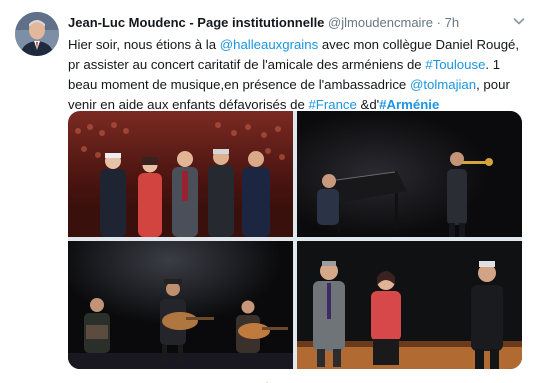 Image resolution: width=540 pixels, height=383 pixels. I want to click on photo-pianist-trumpeter, so click(409, 174).